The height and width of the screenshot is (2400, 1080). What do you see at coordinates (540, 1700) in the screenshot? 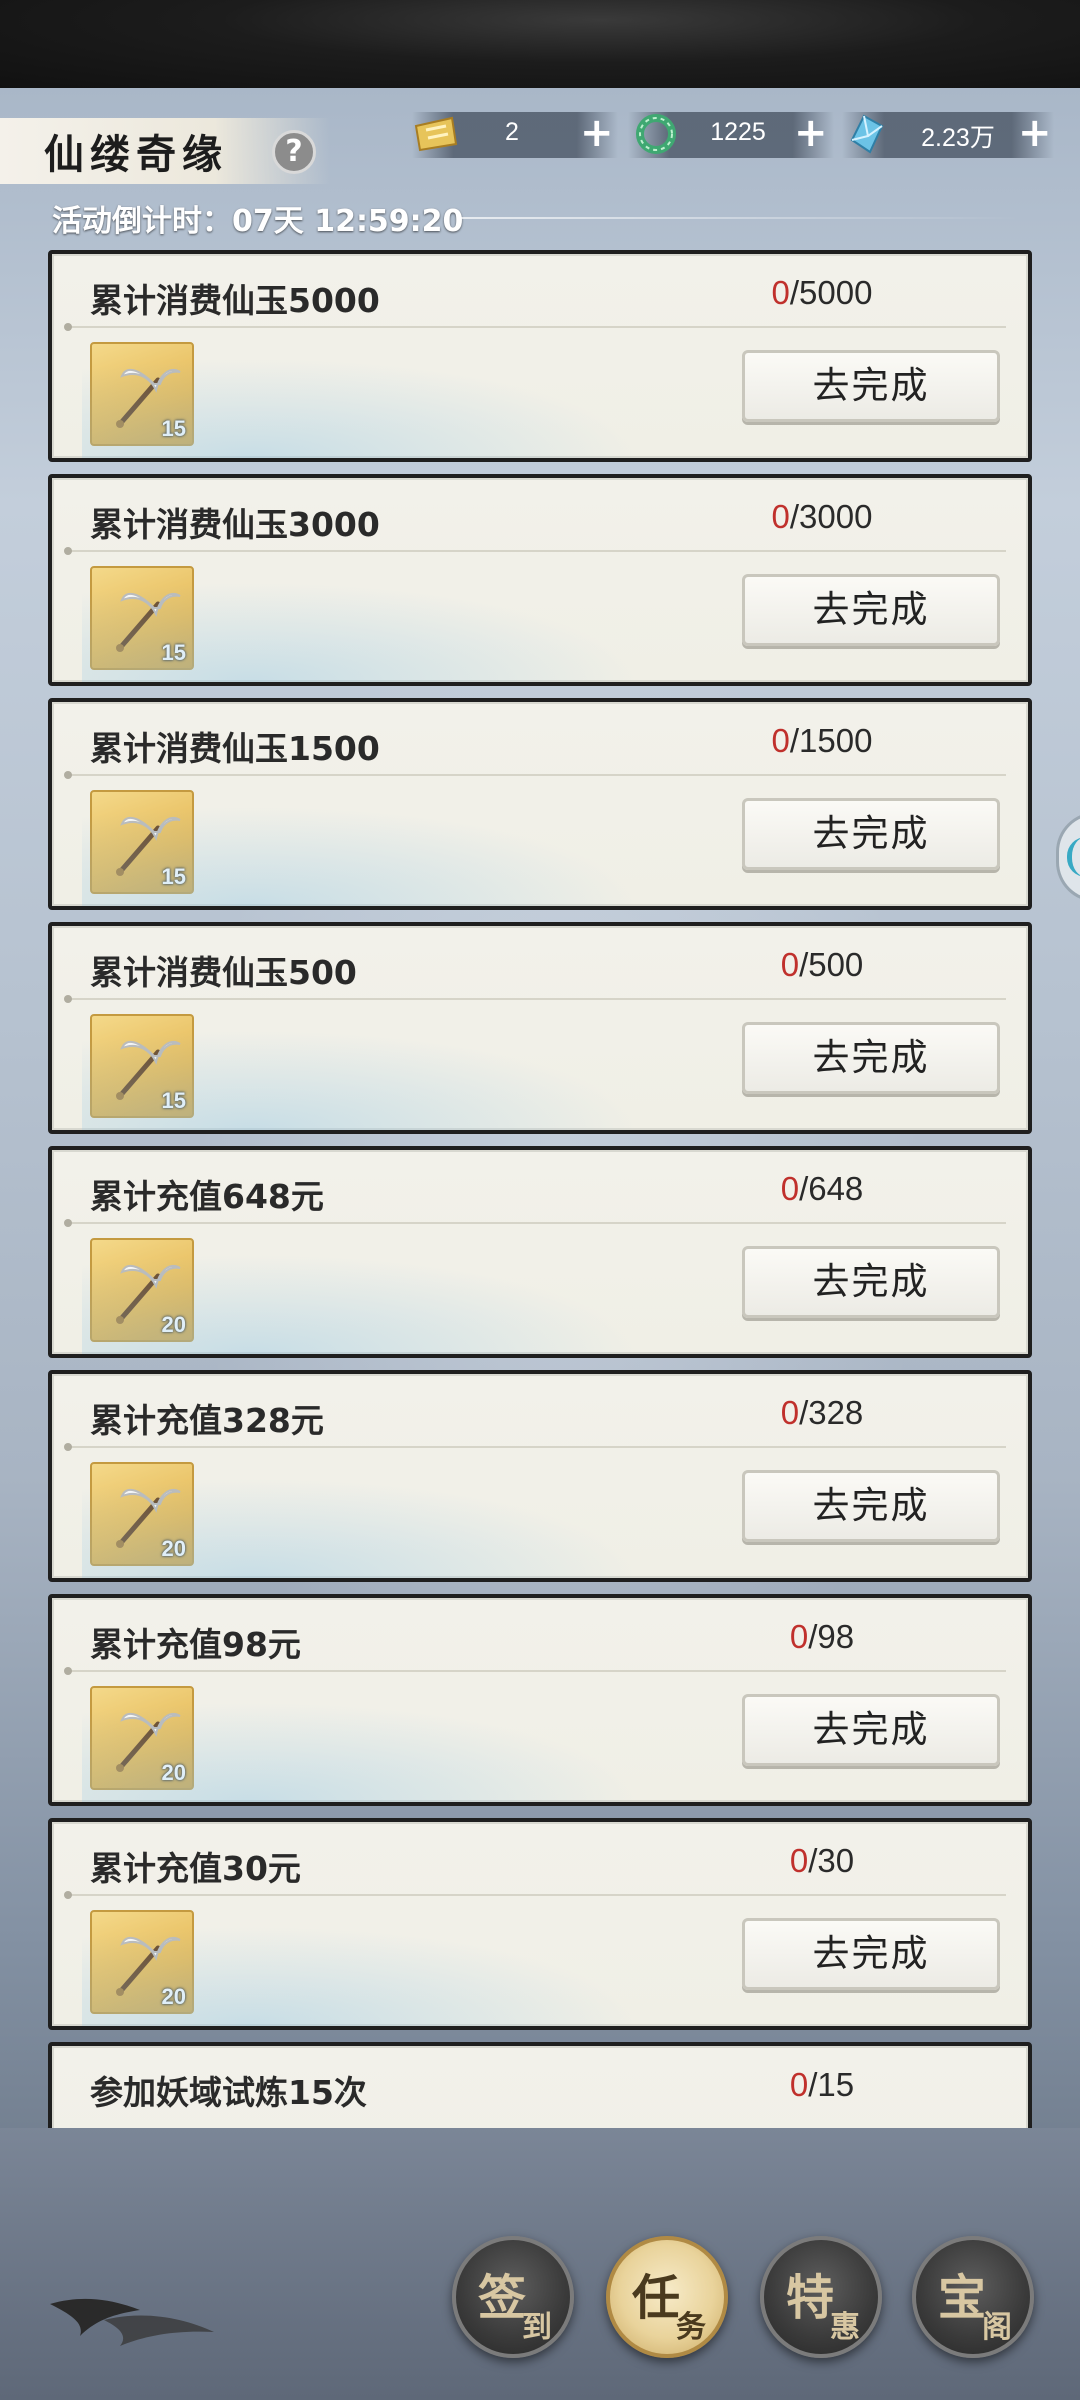
I see `task-card: 累计充值98元 0/98 20 去完成` at bounding box center [540, 1700].